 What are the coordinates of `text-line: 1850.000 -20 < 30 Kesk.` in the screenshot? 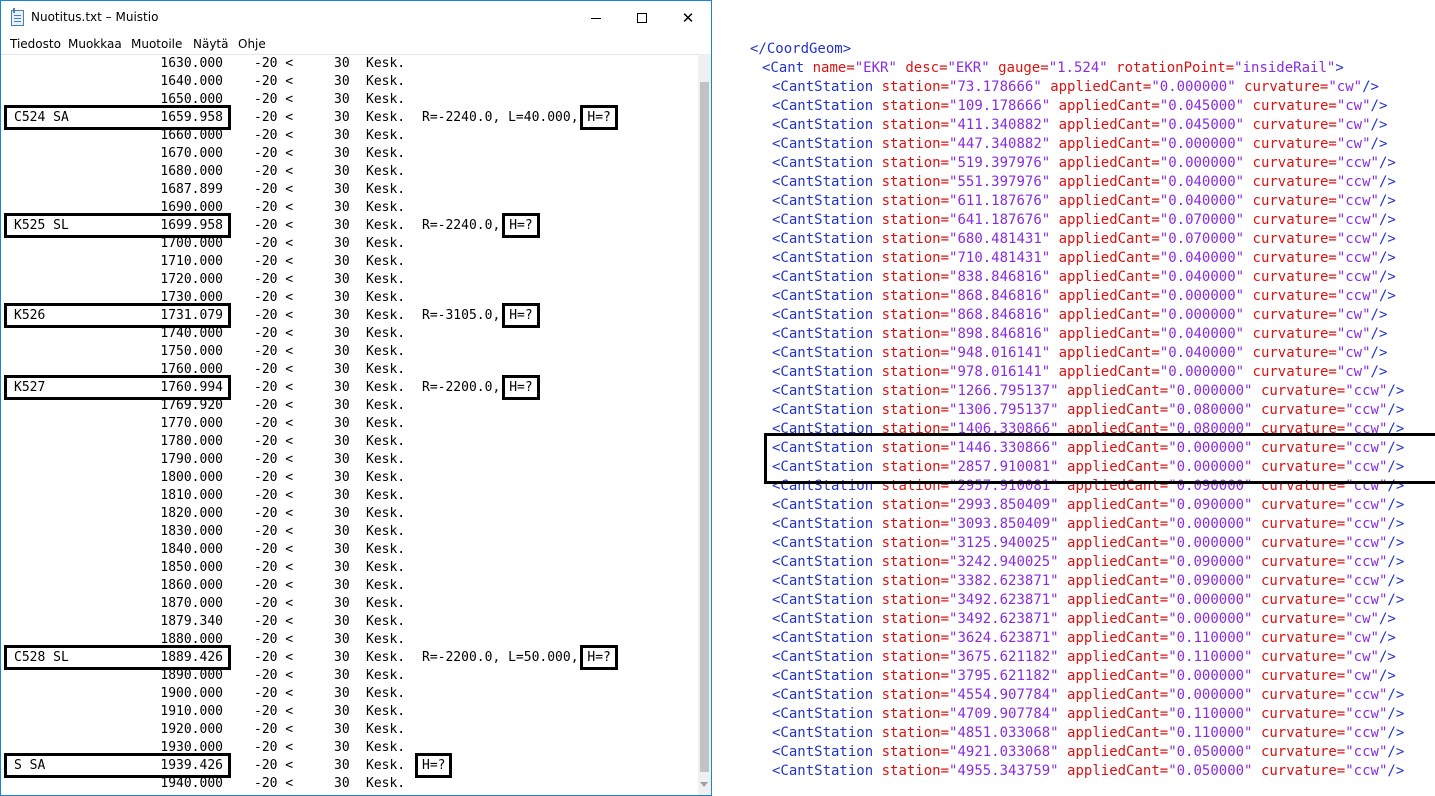 It's located at (349, 568).